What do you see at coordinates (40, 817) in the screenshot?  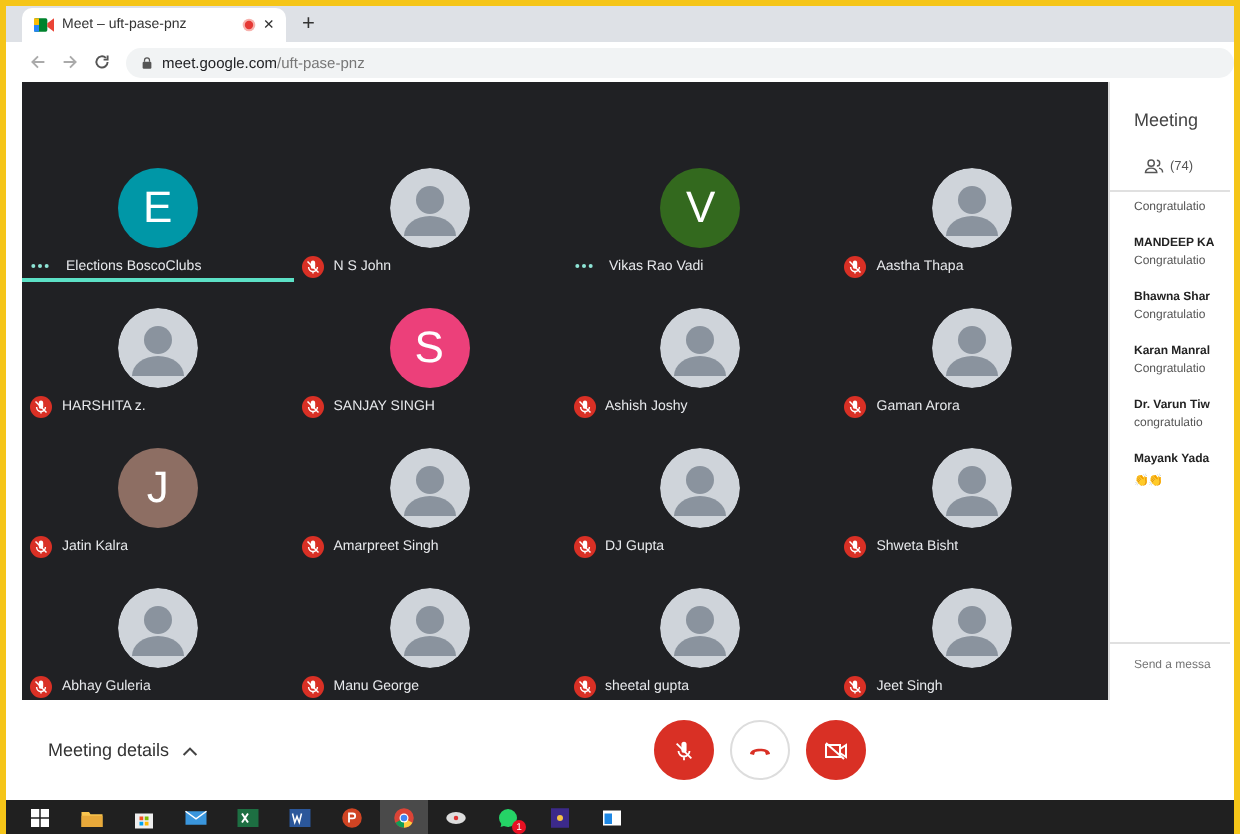 I see `windows-logo-icon` at bounding box center [40, 817].